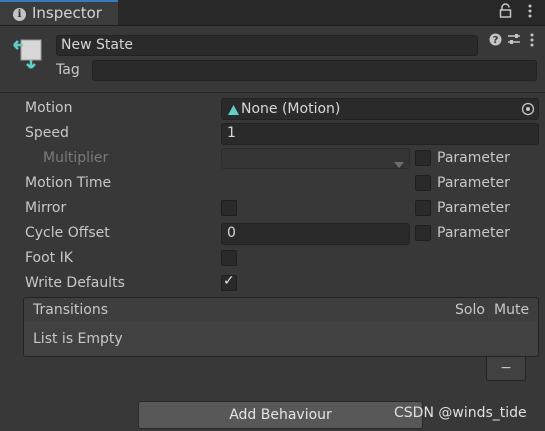 The height and width of the screenshot is (431, 545). I want to click on mirror-parameter-label: Parameter, so click(473, 208).